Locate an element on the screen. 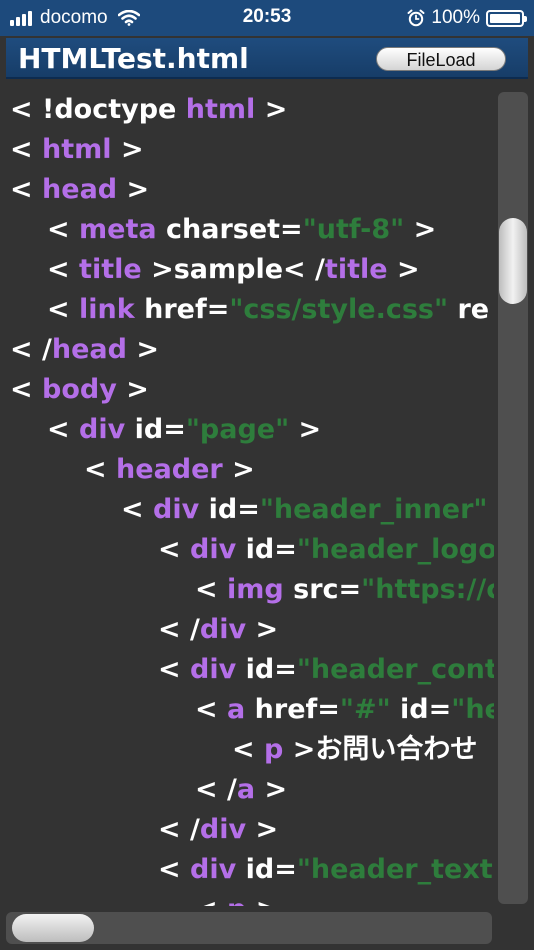 This screenshot has height=950, width=534. code-line: < body > is located at coordinates (79, 390).